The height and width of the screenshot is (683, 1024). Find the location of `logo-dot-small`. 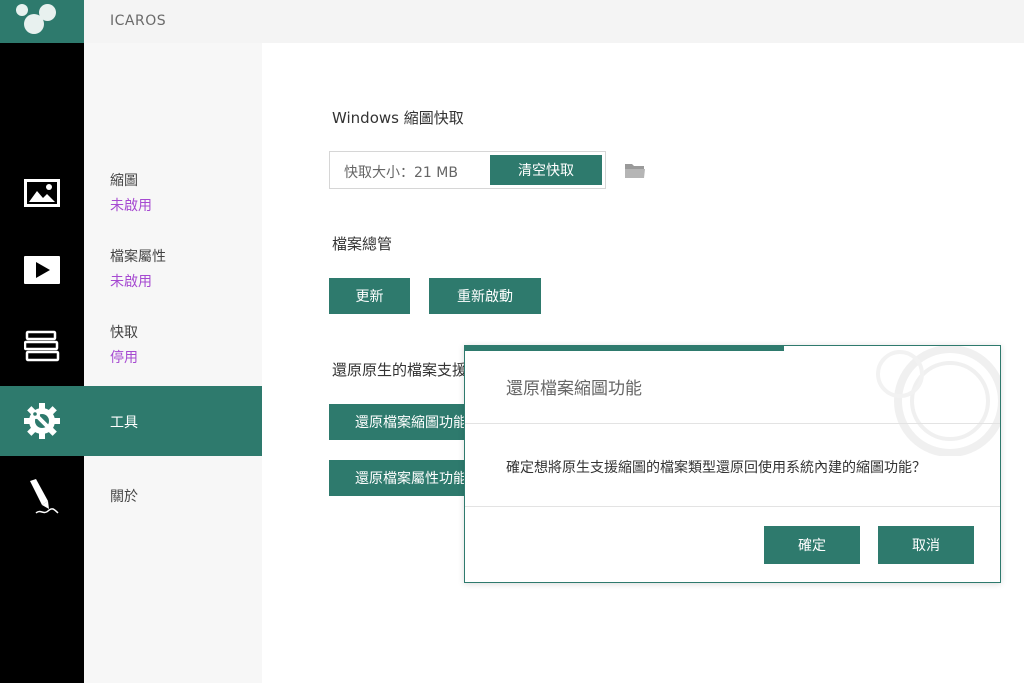

logo-dot-small is located at coordinates (22, 10).